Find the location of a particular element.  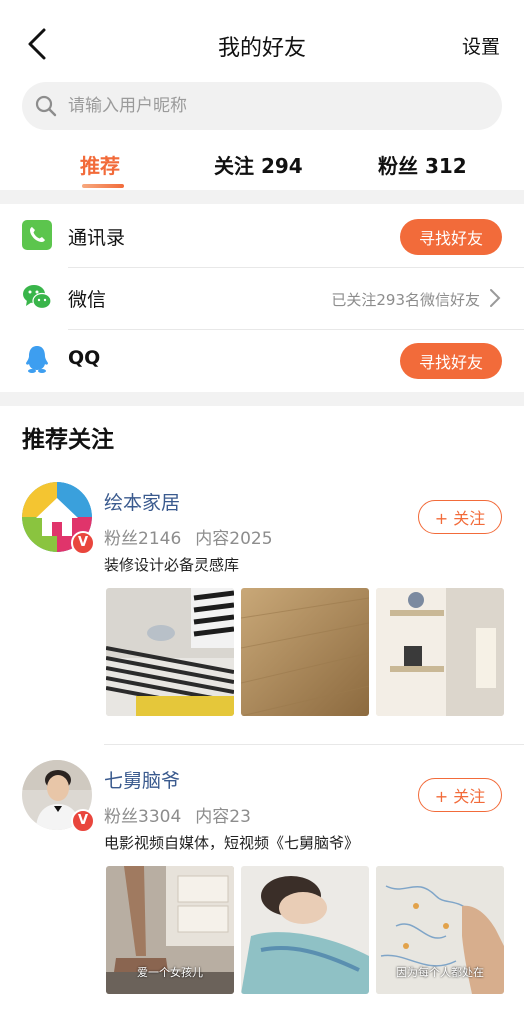

qq-label: QQ is located at coordinates (84, 358).